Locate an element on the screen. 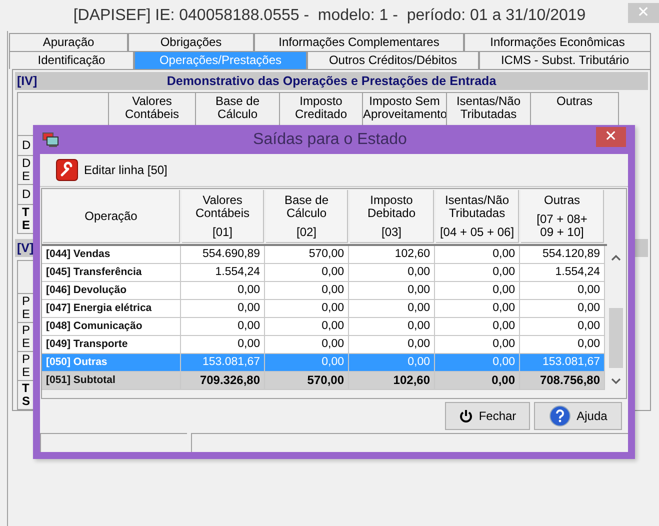 Image resolution: width=659 pixels, height=526 pixels. section-code: [IV] is located at coordinates (27, 81).